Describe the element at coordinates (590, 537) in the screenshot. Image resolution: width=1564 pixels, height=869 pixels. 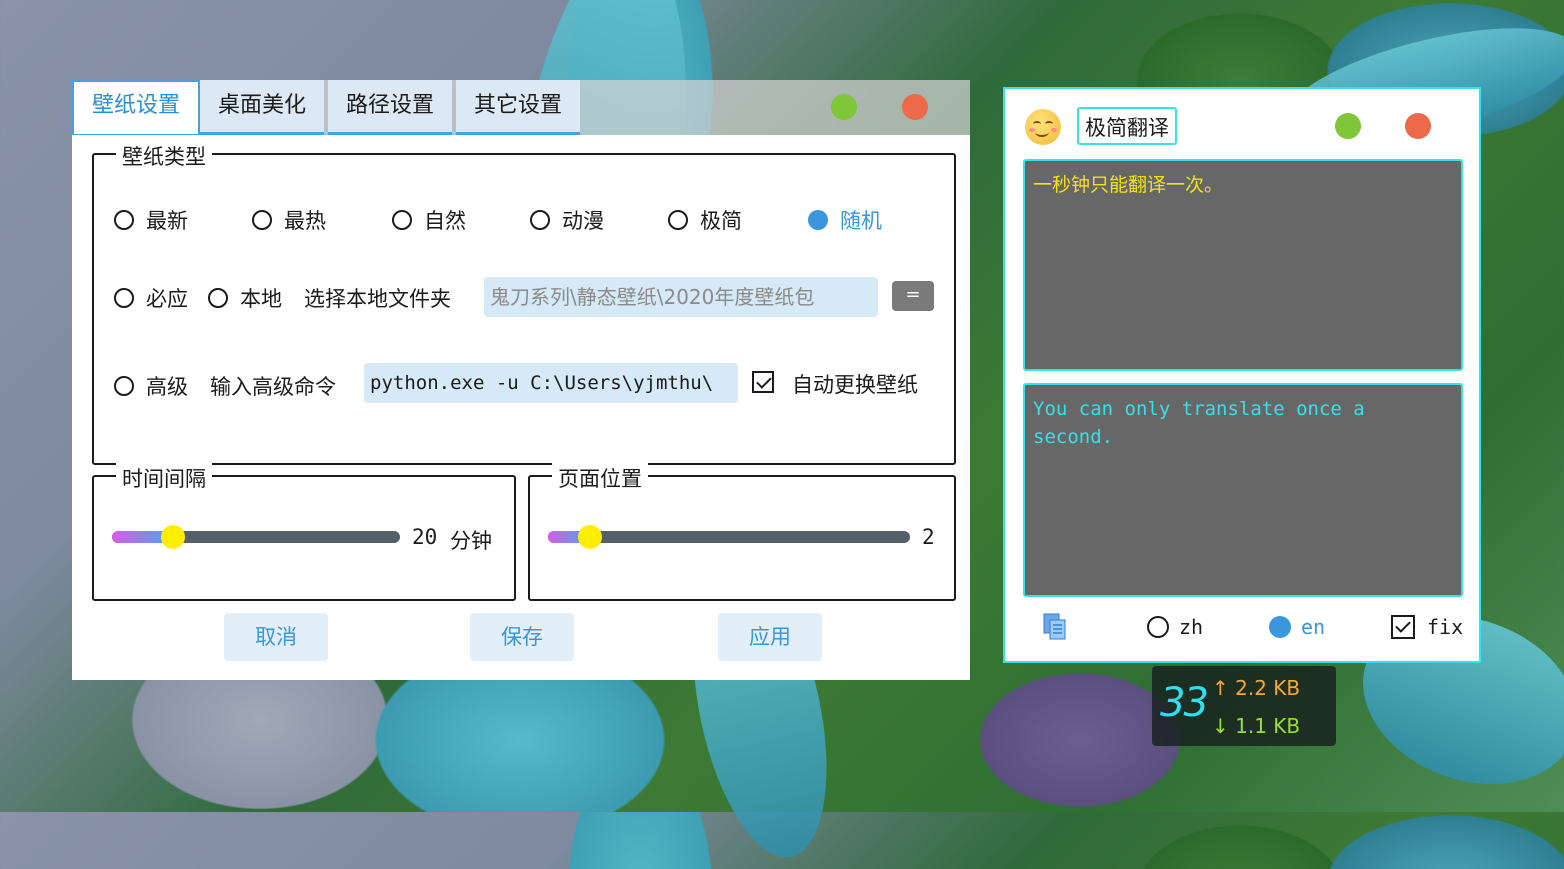
I see `page-position-slider-thumb` at that location.